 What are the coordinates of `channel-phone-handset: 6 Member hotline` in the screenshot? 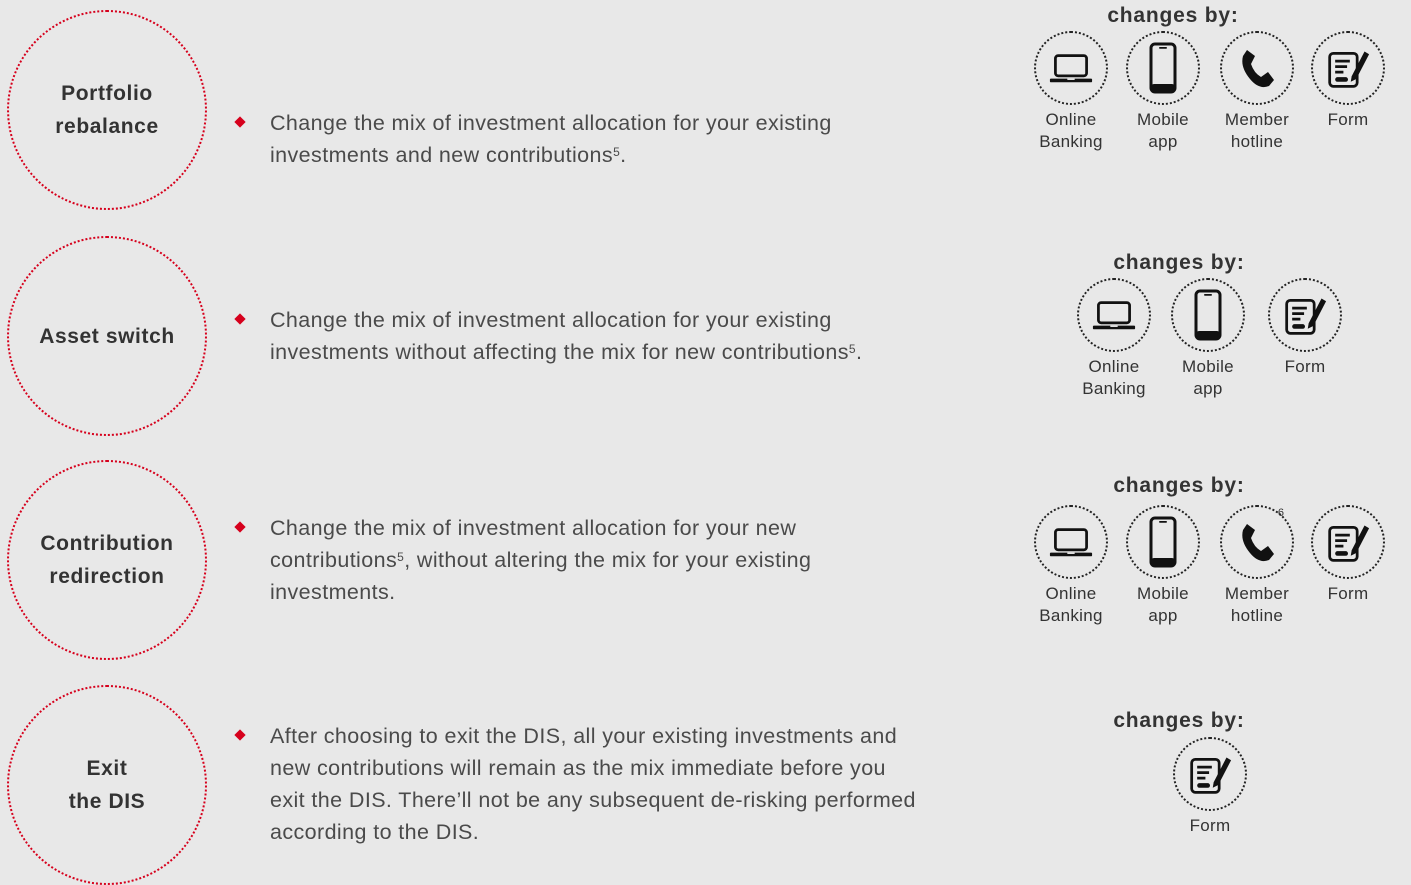 It's located at (1257, 566).